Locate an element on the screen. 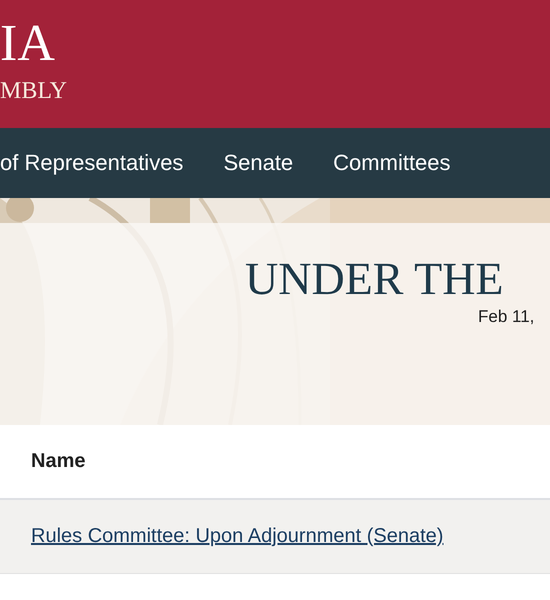 The image size is (550, 600). logo-subtitle: MBLY is located at coordinates (33, 91).